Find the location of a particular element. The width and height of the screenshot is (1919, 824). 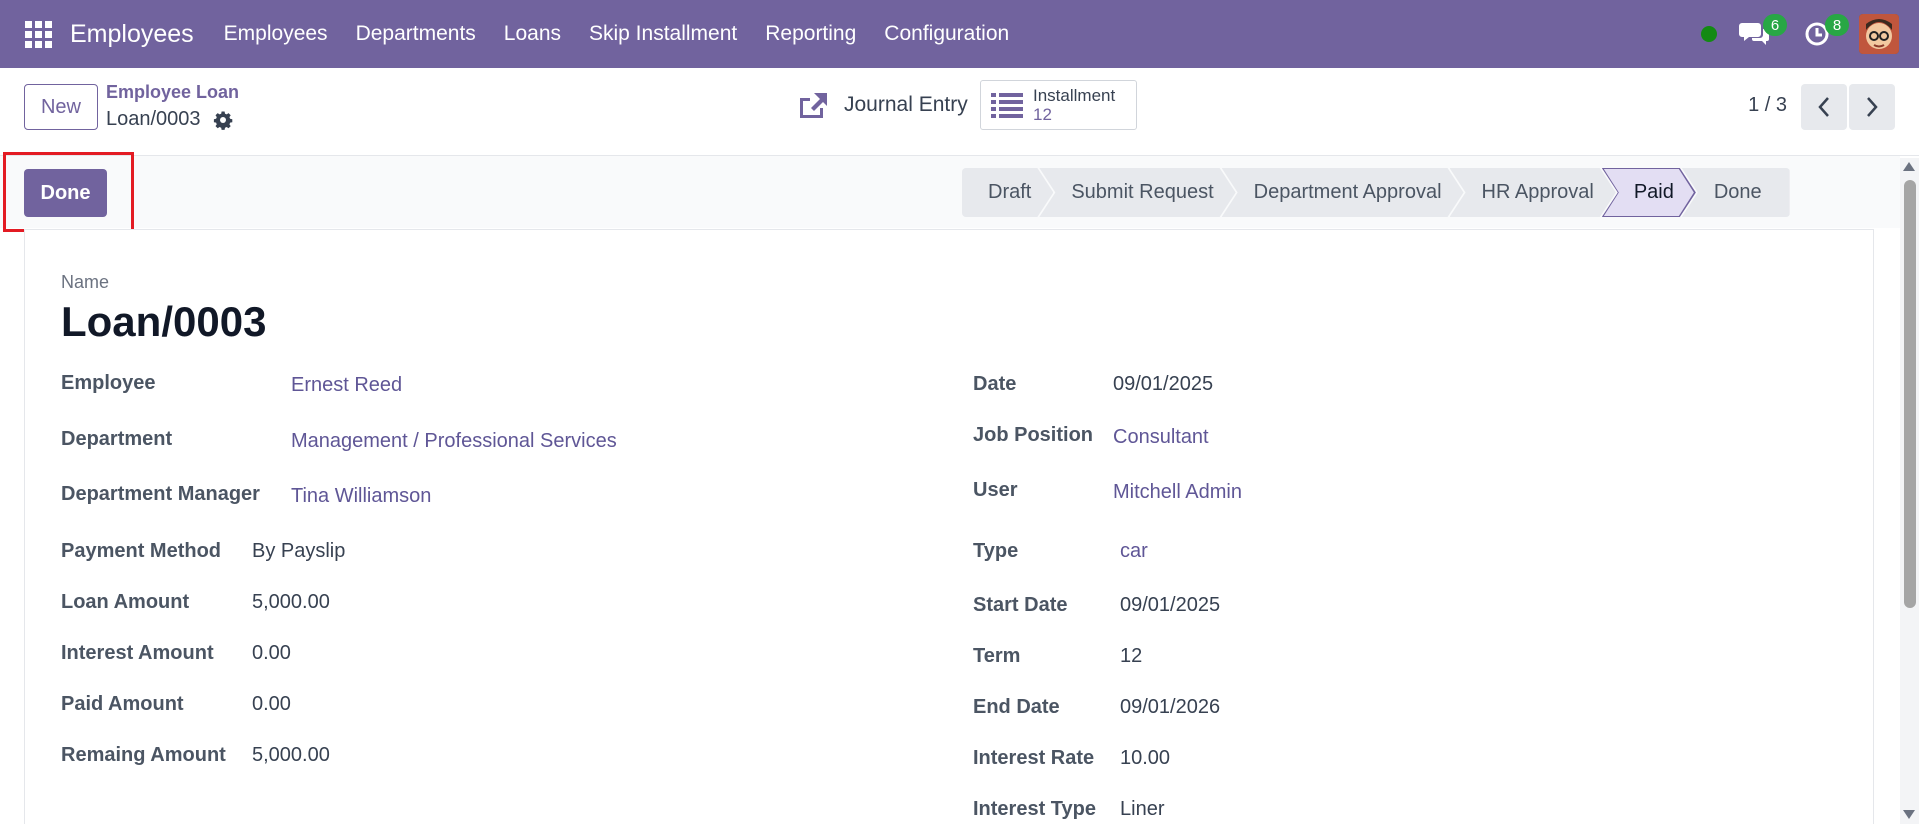

gear-icon is located at coordinates (223, 120).